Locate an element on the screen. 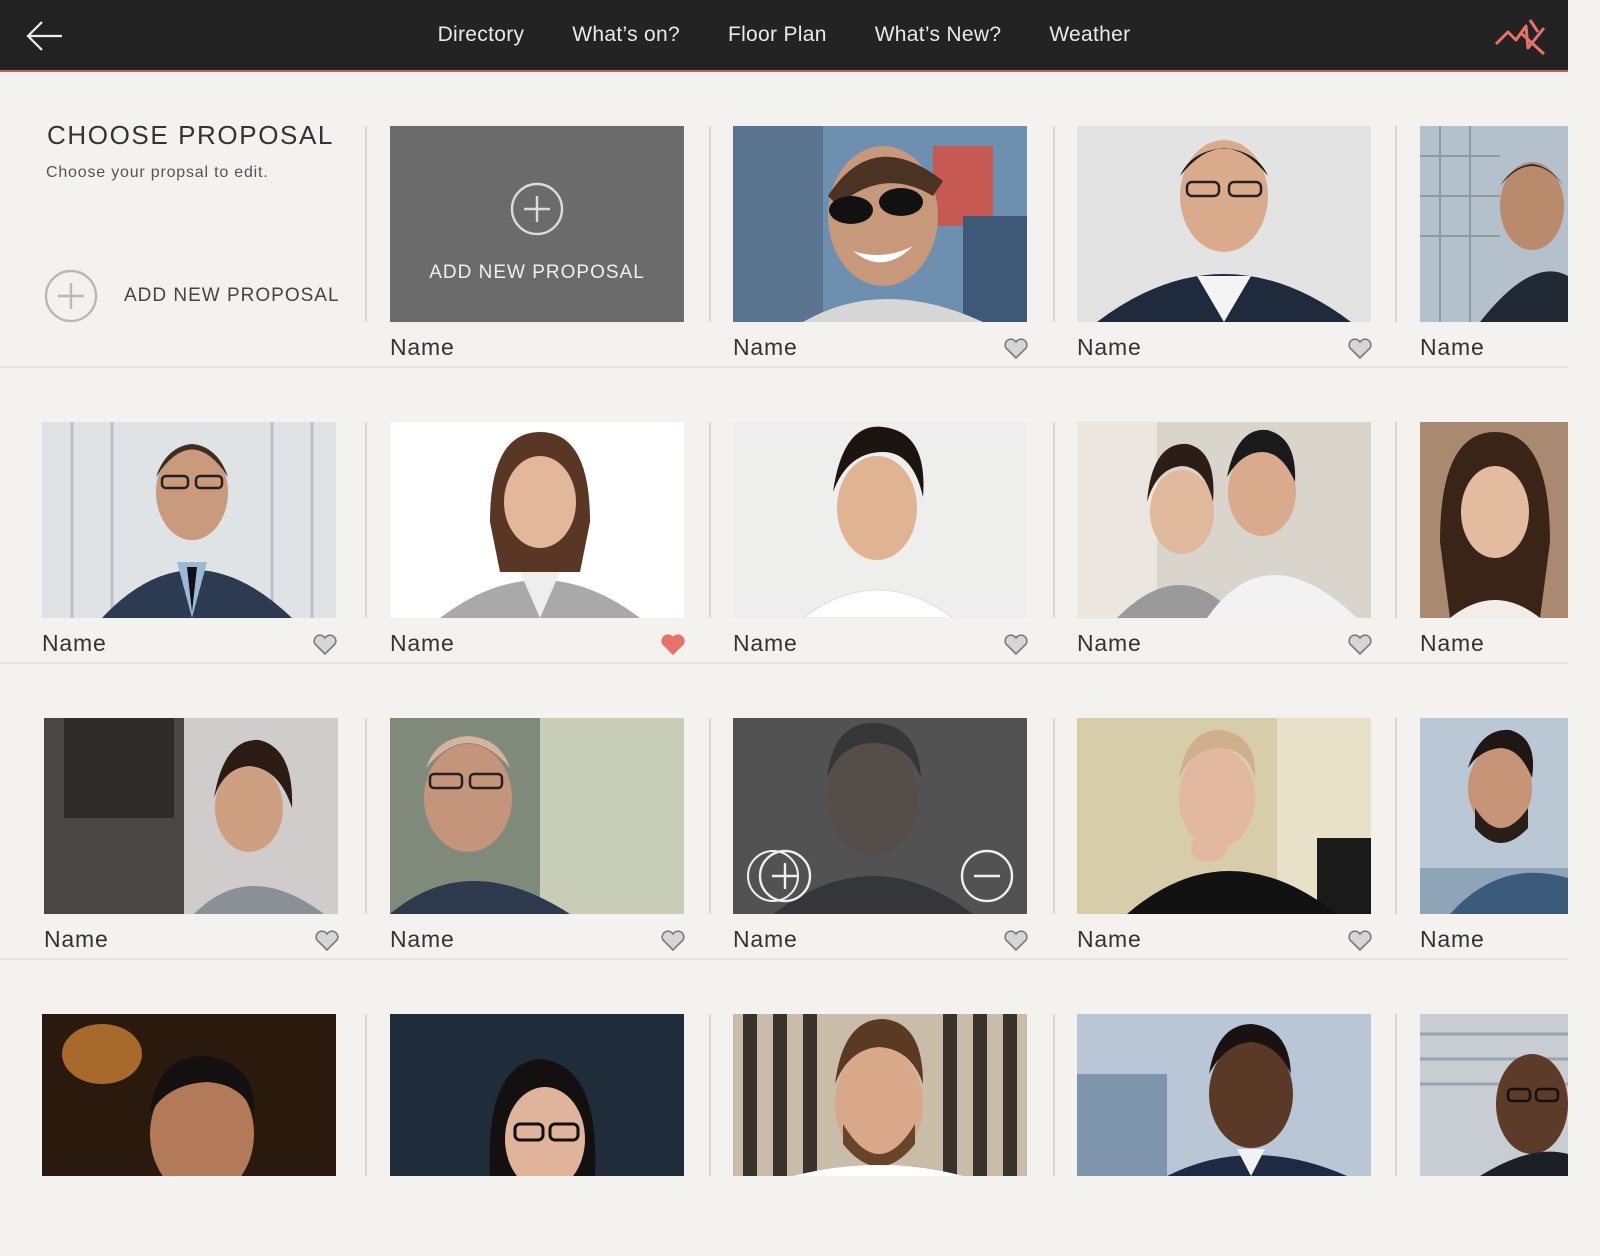  add-new-proposal-button: ADD NEW PROPOSAL is located at coordinates (192, 296).